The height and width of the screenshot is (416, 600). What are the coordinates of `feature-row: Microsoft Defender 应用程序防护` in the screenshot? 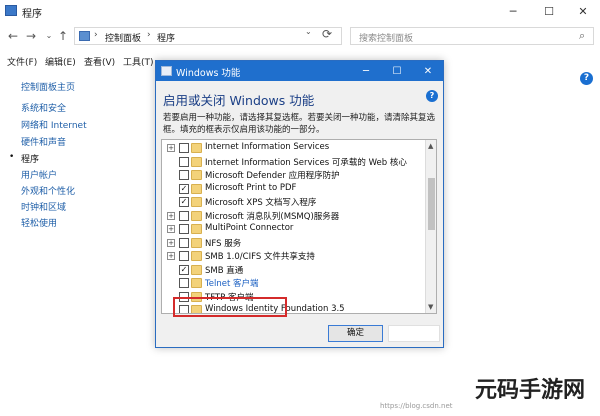 It's located at (293, 175).